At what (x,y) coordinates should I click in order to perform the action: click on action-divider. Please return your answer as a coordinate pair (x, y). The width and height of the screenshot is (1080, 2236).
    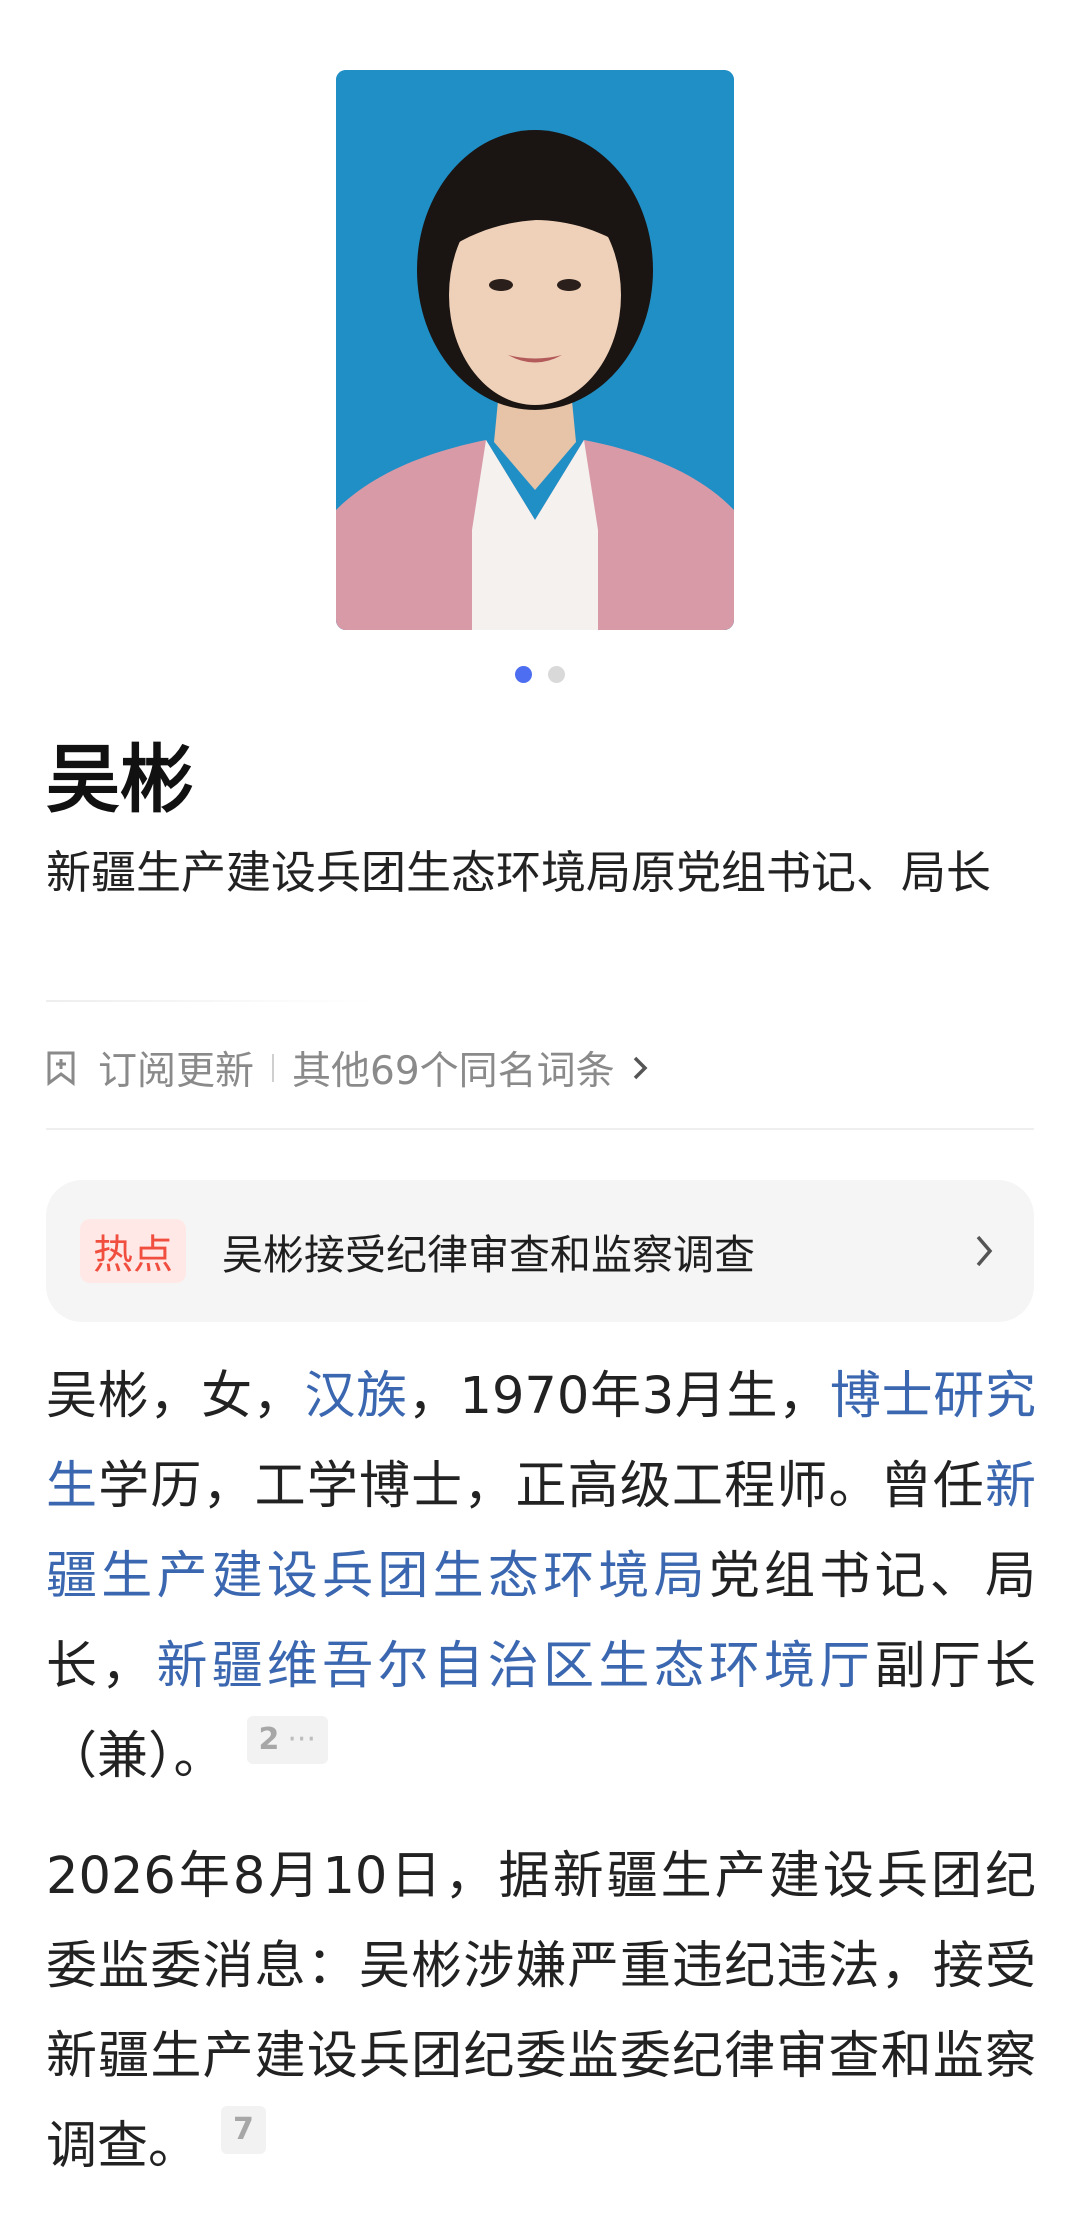
    Looking at the image, I should click on (273, 1068).